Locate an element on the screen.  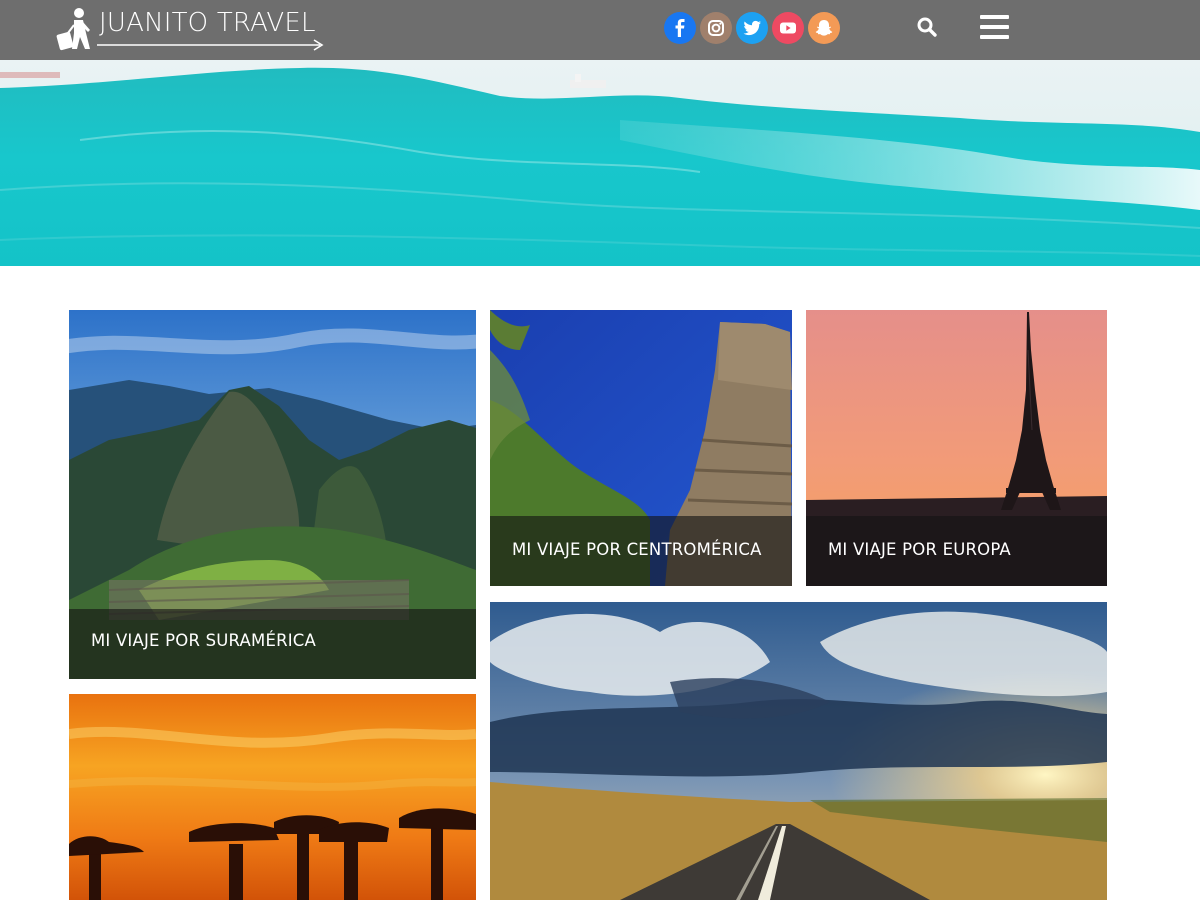
twitter-button is located at coordinates (752, 28).